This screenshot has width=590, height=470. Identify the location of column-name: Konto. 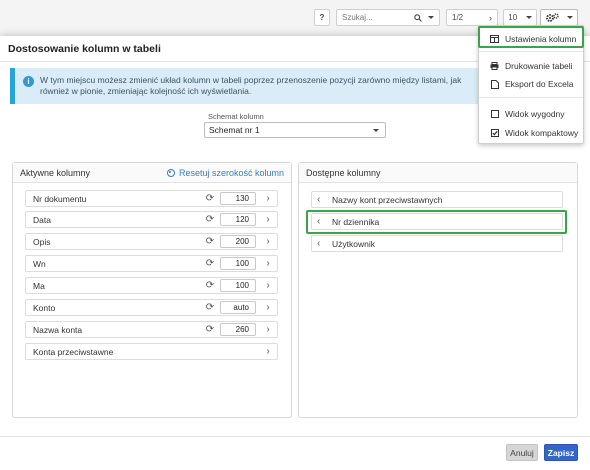
(44, 307).